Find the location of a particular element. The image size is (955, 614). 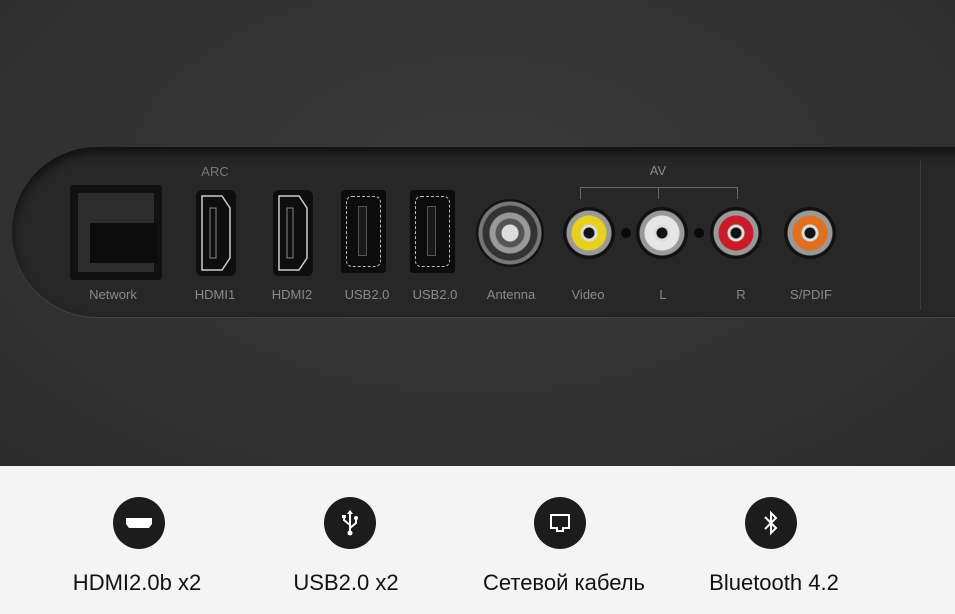

usb2-label: USB2.0 is located at coordinates (435, 294).